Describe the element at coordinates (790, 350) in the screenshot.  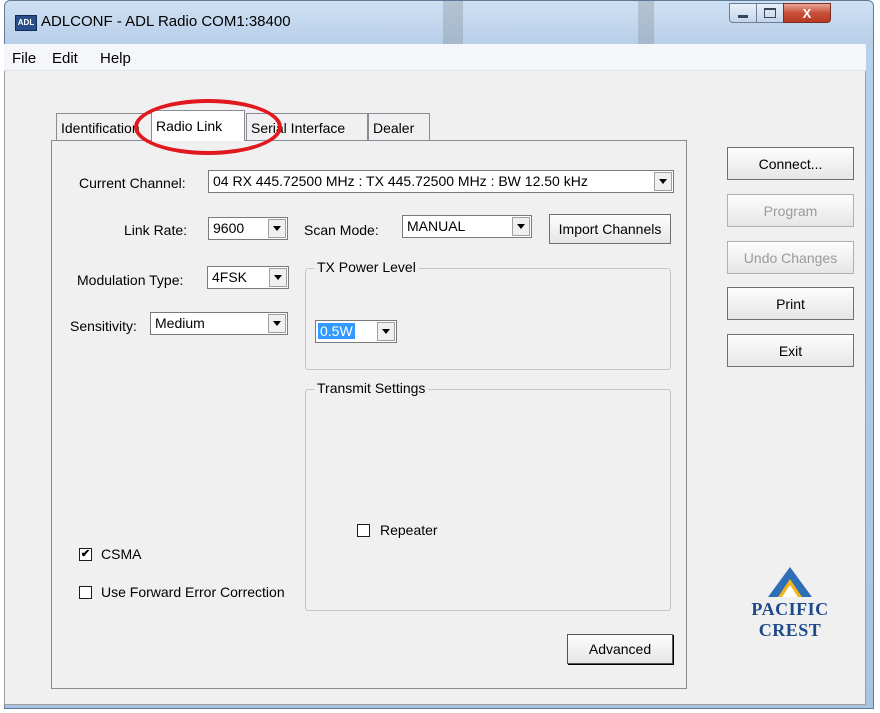
I see `exit-button: Exit` at that location.